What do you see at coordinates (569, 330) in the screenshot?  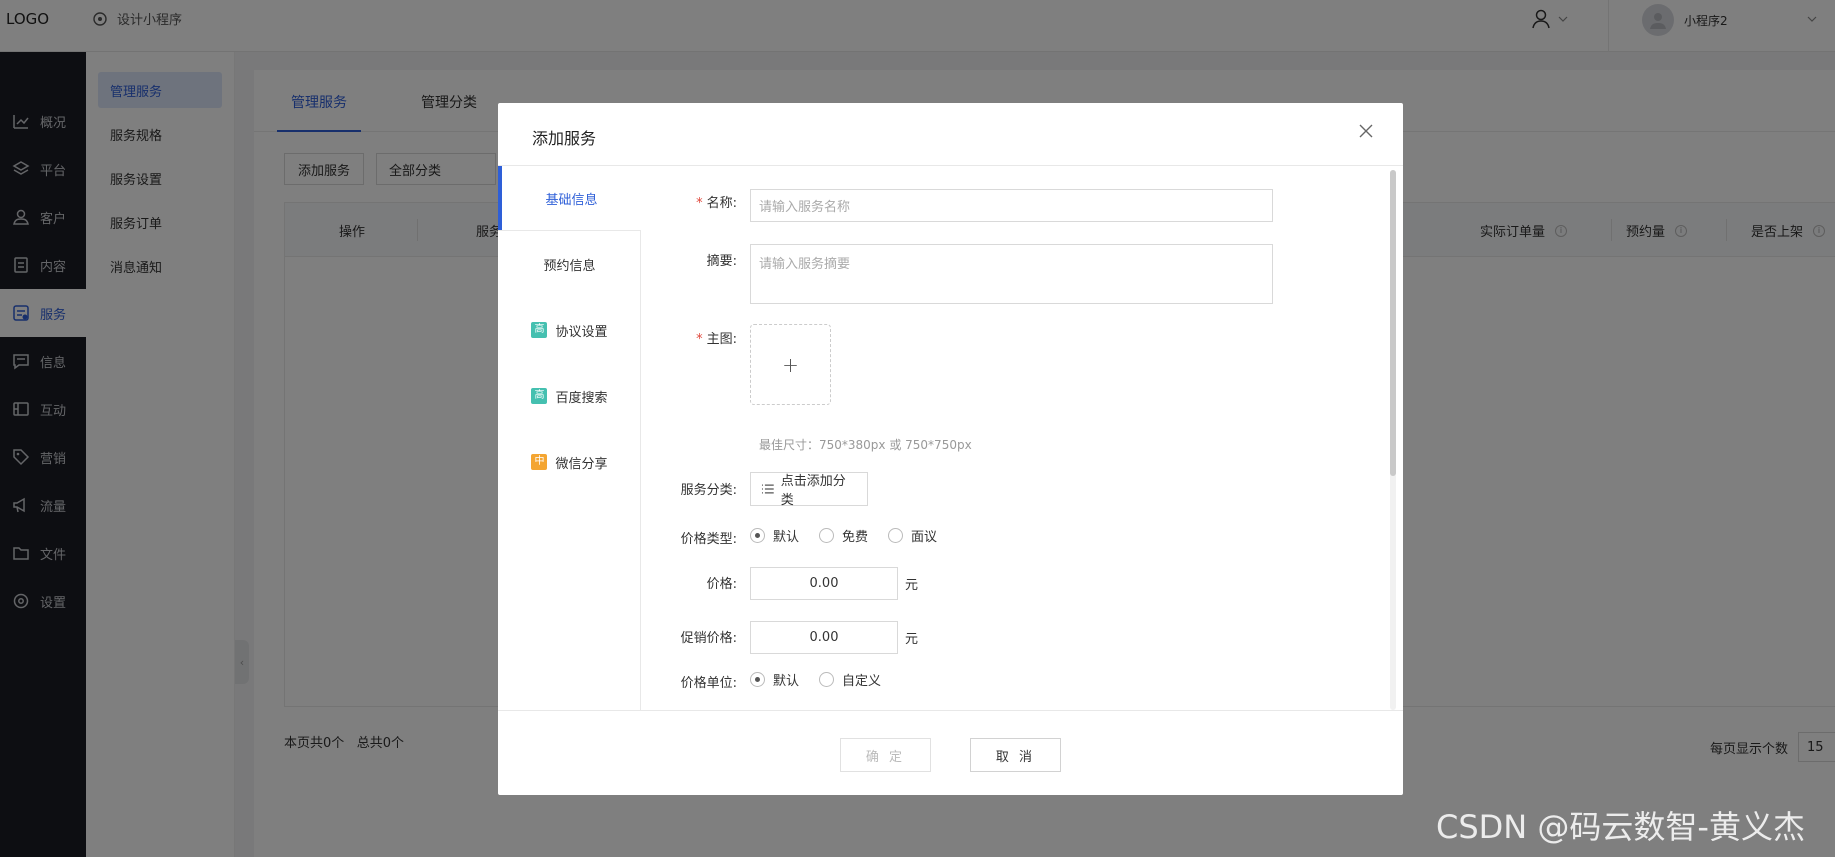 I see `side-tab-agreement: 高 协议设置` at bounding box center [569, 330].